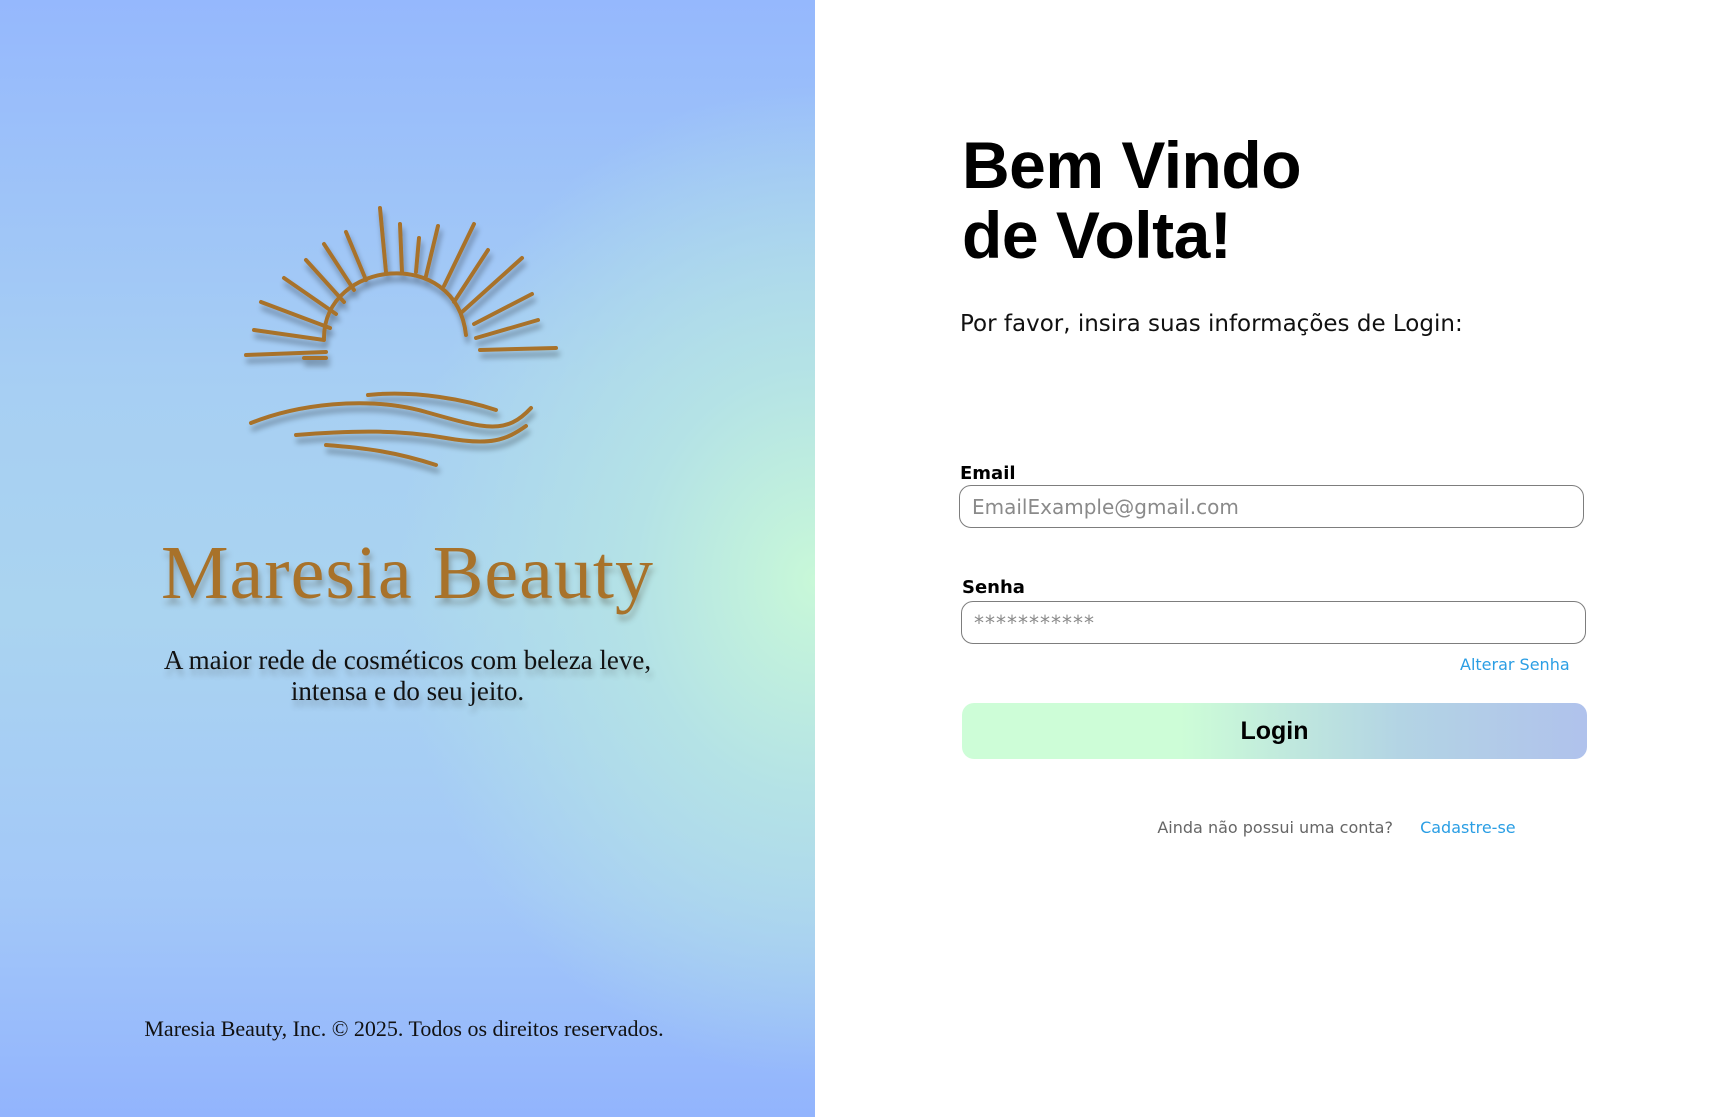 Image resolution: width=1728 pixels, height=1117 pixels. I want to click on brand-name: Maresia Beauty, so click(407, 573).